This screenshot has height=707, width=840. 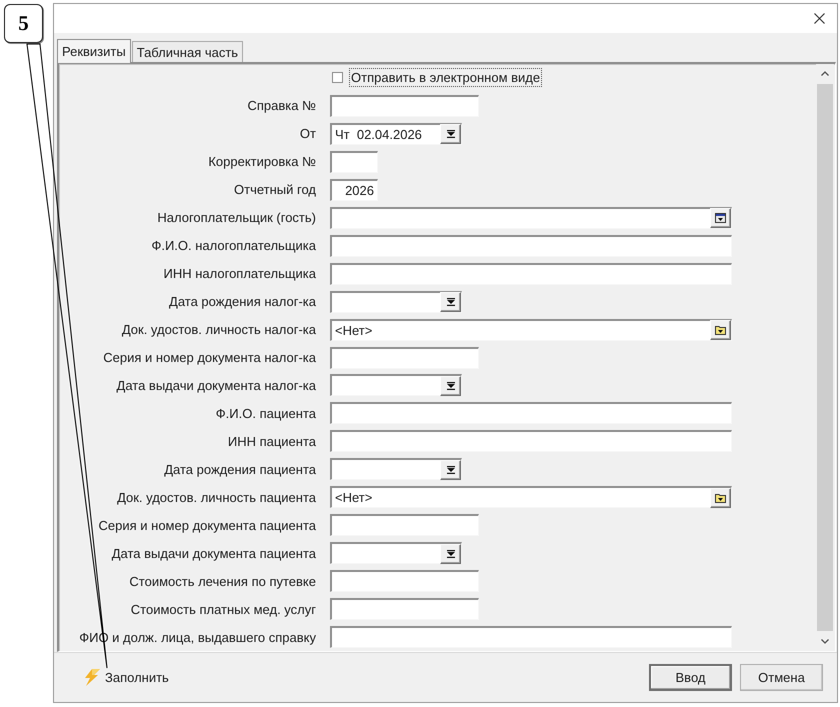 I want to click on field-label: Справка №, so click(x=281, y=106).